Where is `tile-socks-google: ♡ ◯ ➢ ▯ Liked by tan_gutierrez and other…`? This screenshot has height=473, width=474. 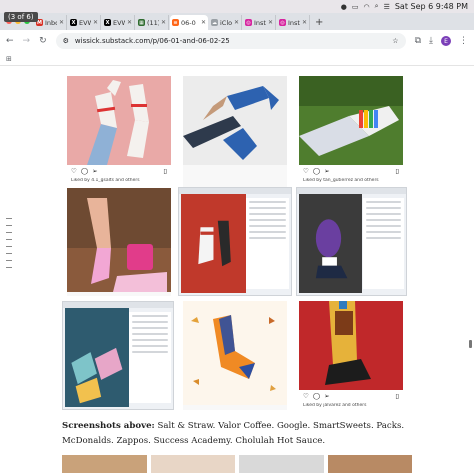 tile-socks-google: ♡ ◯ ➢ ▯ Liked by tan_gutierrez and other… is located at coordinates (351, 132).